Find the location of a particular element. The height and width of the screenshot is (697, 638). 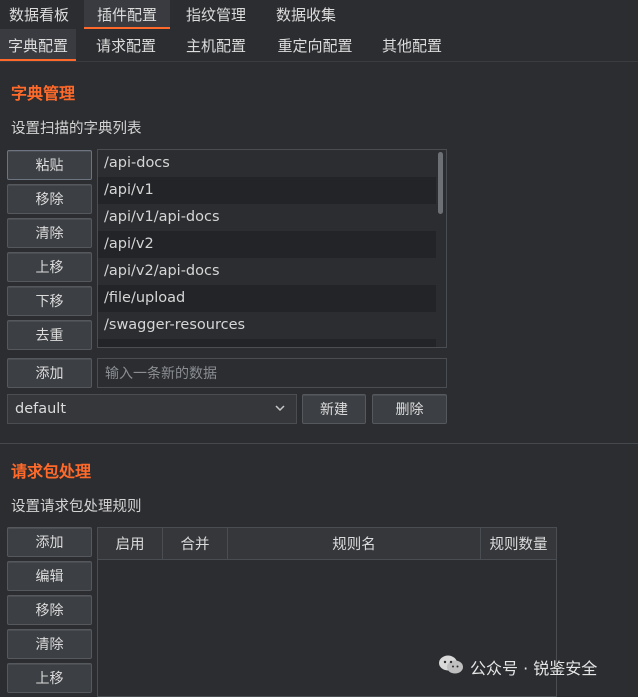

watermark: 公众号 · 锐鉴安全 is located at coordinates (517, 667).